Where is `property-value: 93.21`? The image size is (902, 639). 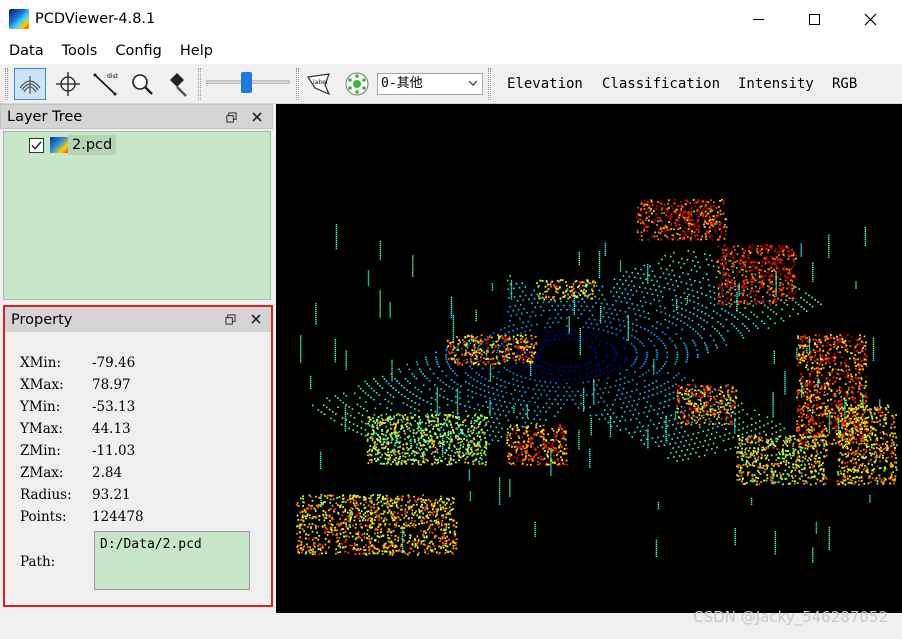
property-value: 93.21 is located at coordinates (111, 495).